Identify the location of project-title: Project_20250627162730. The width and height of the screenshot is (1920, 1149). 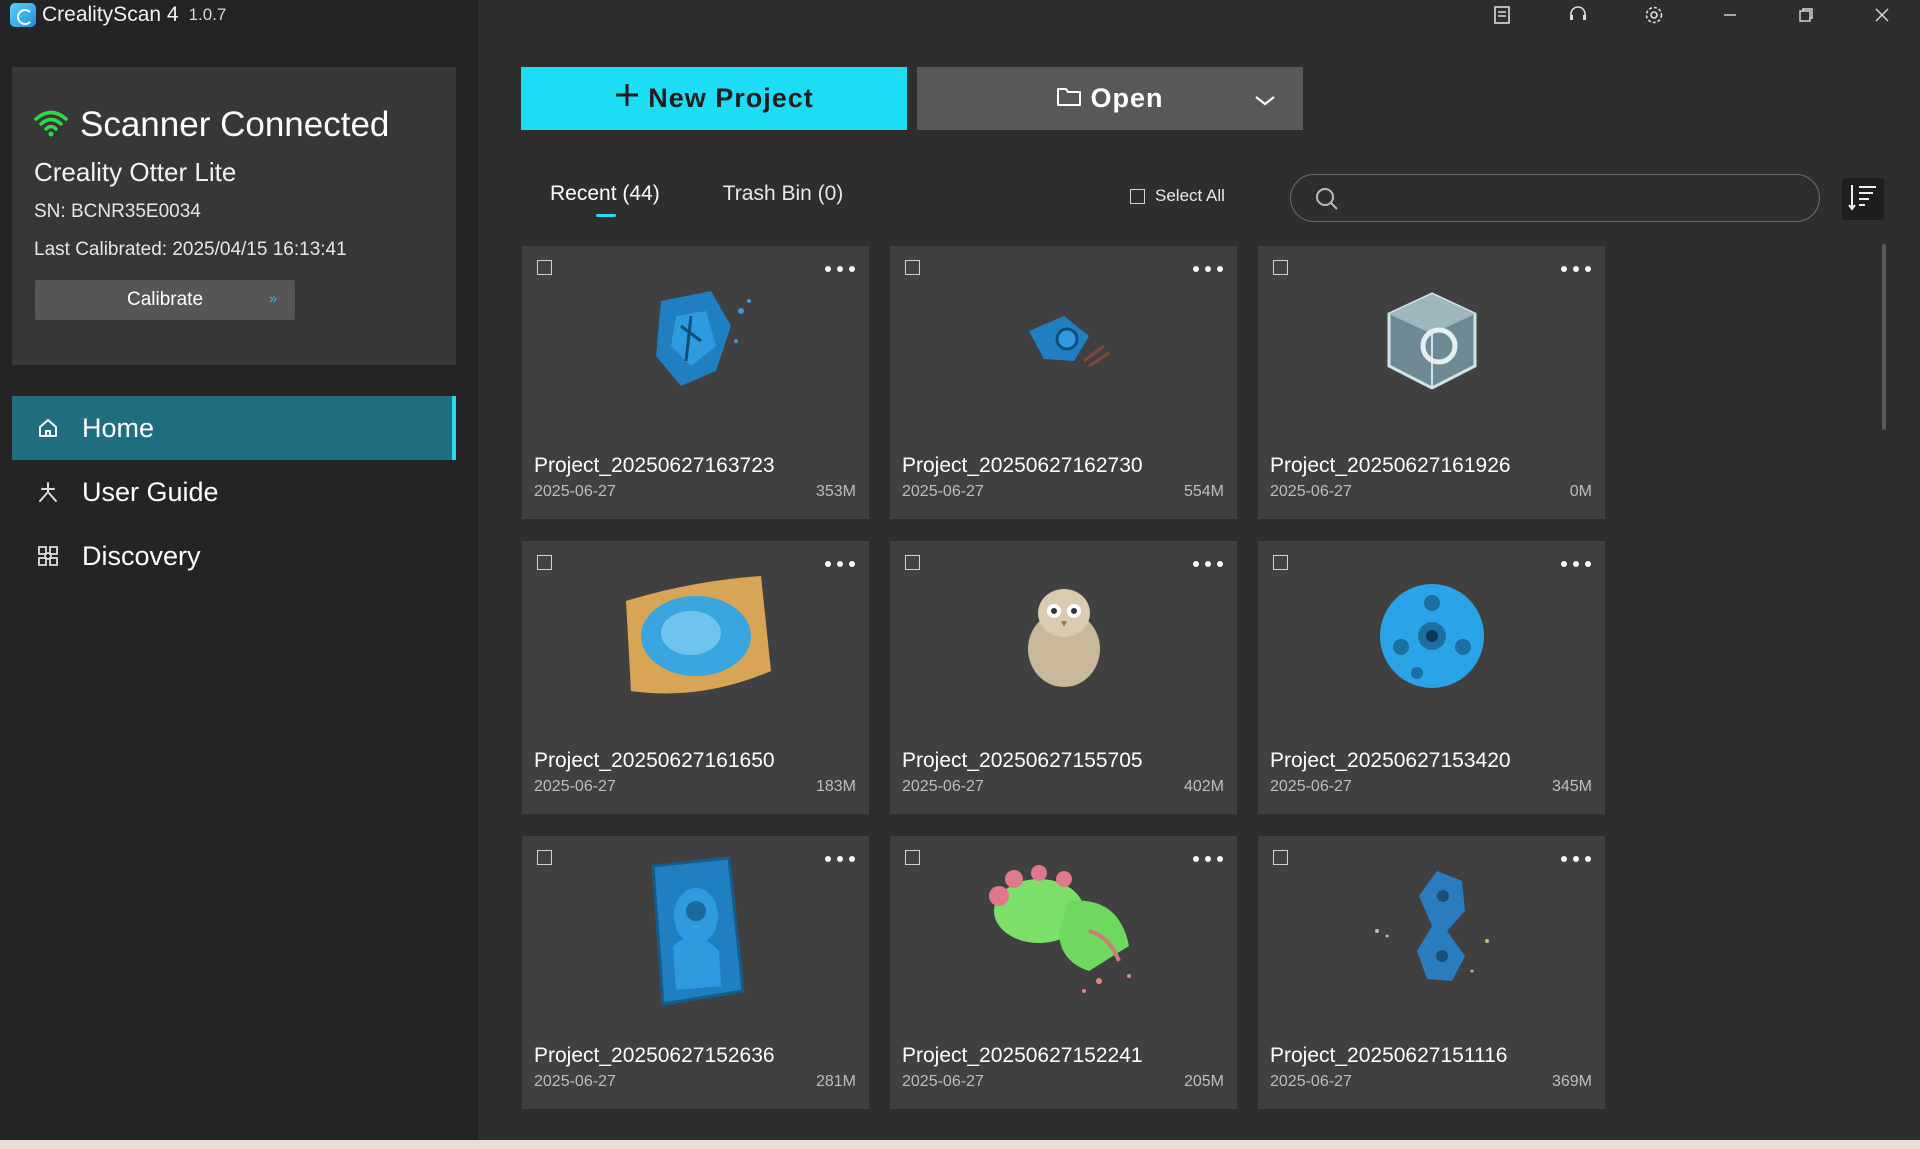
(1022, 465).